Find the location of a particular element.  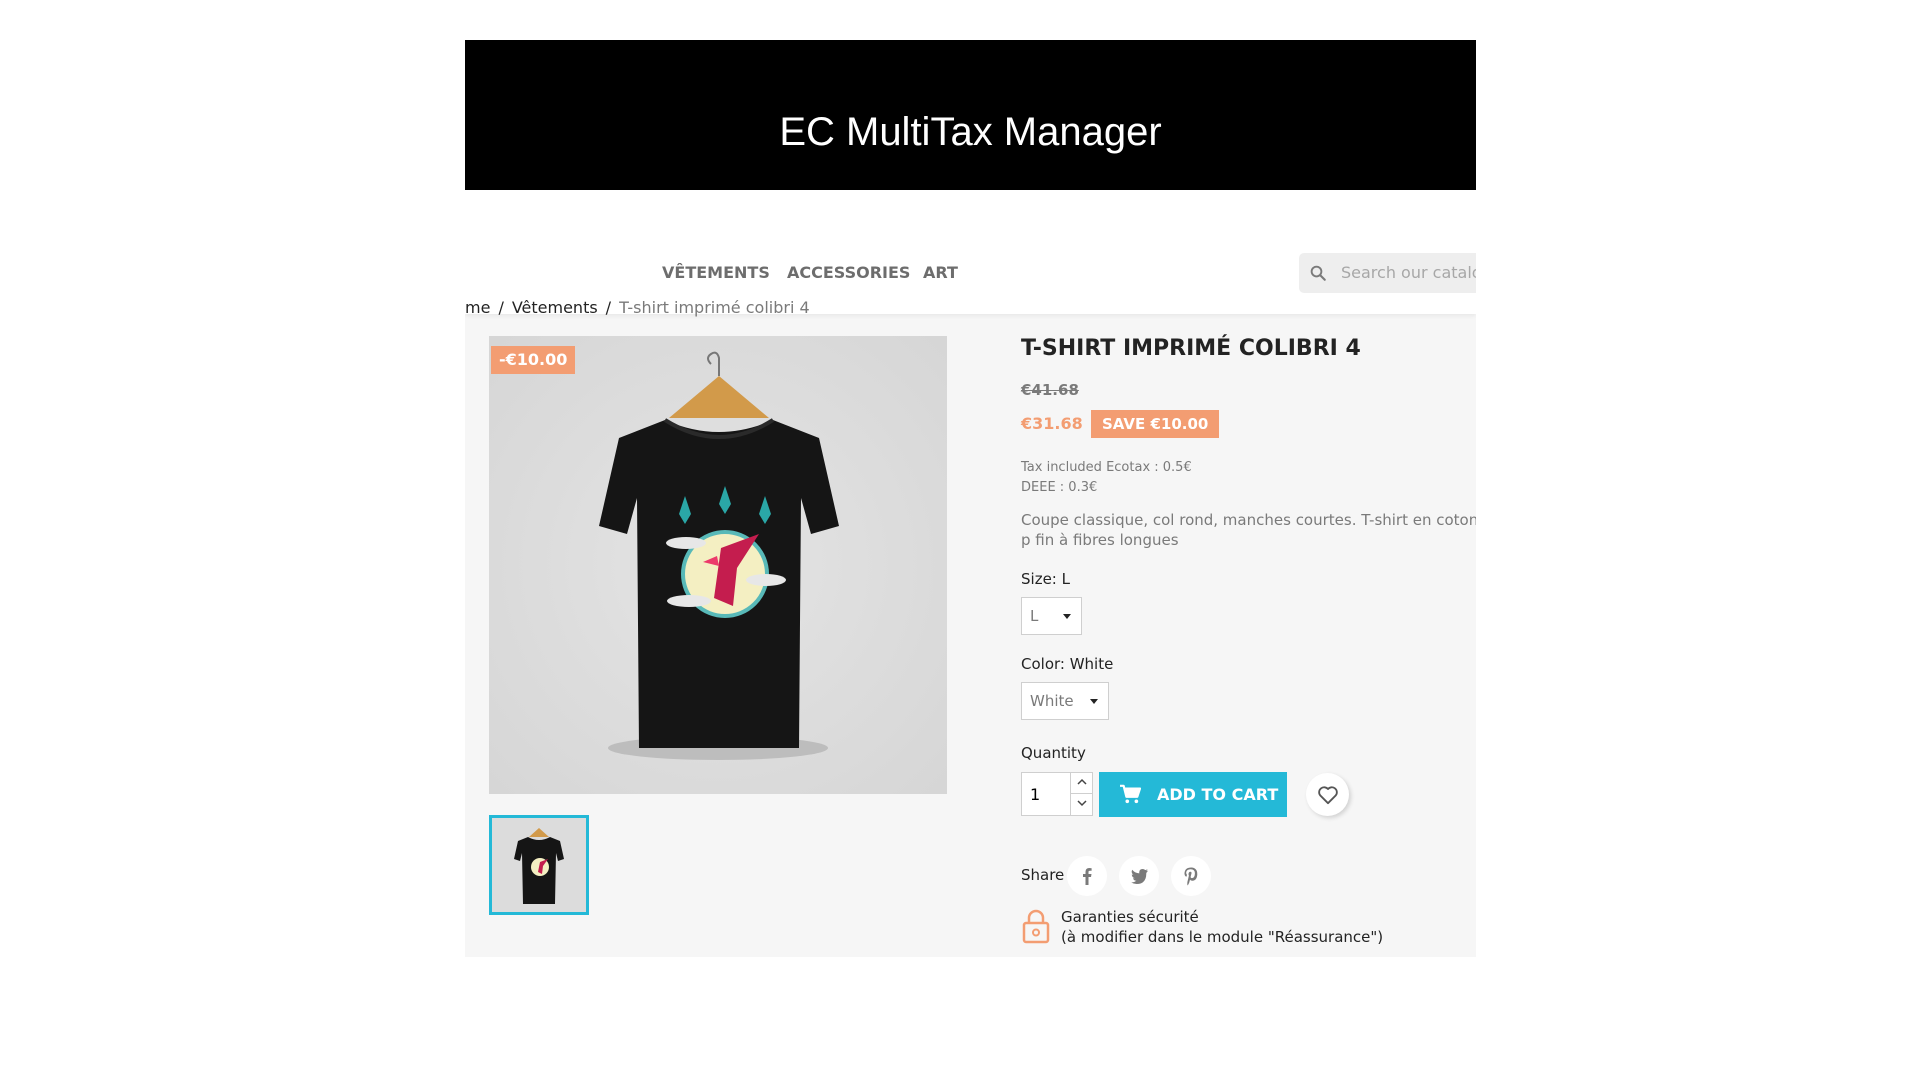

color-label: Color: White is located at coordinates (1067, 664).